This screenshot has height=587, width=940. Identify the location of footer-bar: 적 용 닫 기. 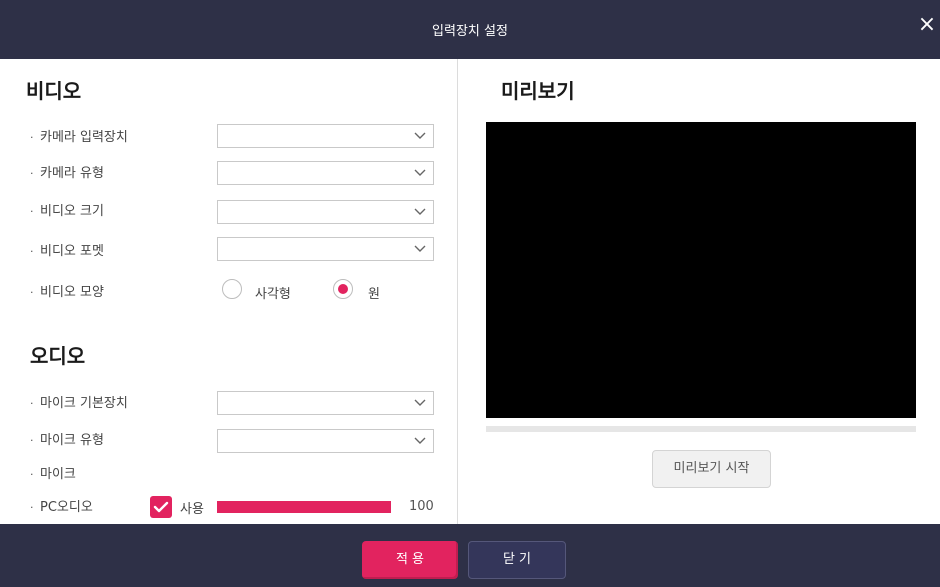
(470, 555).